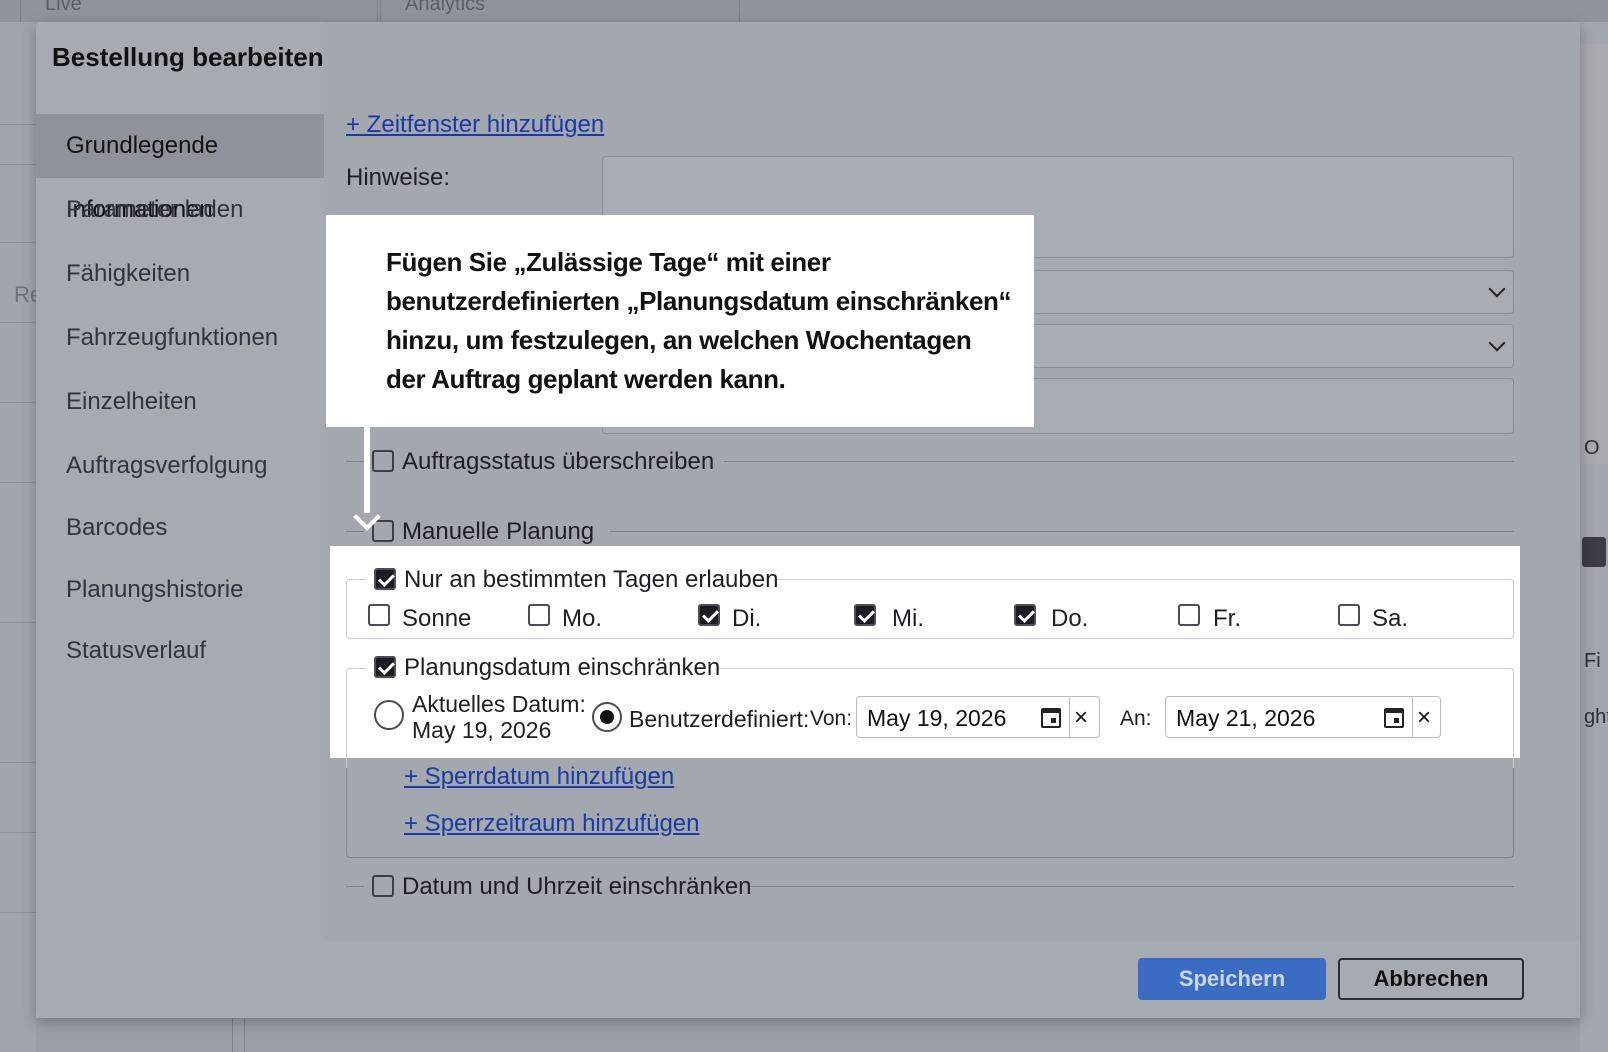 The width and height of the screenshot is (1608, 1052). What do you see at coordinates (180, 210) in the screenshot?
I see `sidebar-item-load-parameters: Parameter laden` at bounding box center [180, 210].